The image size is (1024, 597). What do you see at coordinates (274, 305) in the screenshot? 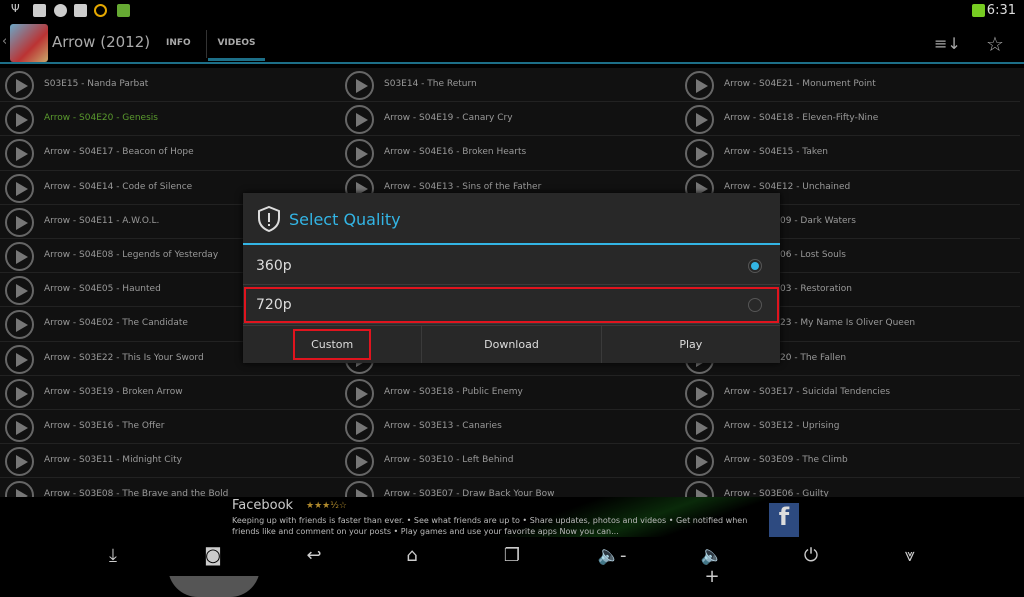
I see `option-label: 720p` at bounding box center [274, 305].